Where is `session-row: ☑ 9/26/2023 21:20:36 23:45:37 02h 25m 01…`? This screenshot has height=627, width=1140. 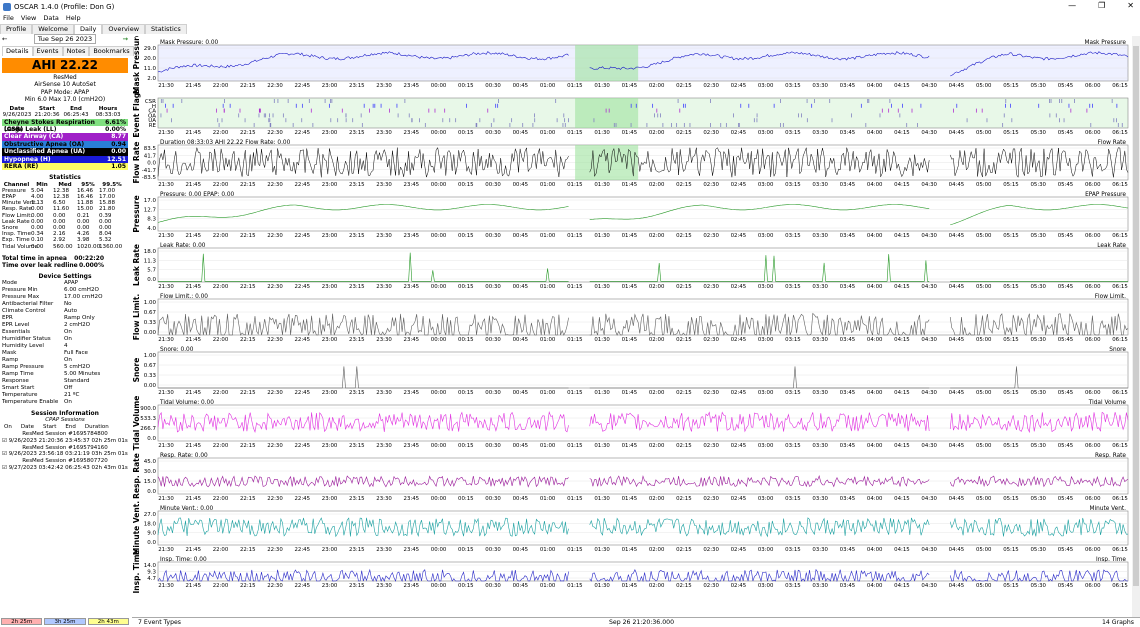
session-row: ☑ 9/26/2023 21:20:36 23:45:37 02h 25m 01… is located at coordinates (65, 441).